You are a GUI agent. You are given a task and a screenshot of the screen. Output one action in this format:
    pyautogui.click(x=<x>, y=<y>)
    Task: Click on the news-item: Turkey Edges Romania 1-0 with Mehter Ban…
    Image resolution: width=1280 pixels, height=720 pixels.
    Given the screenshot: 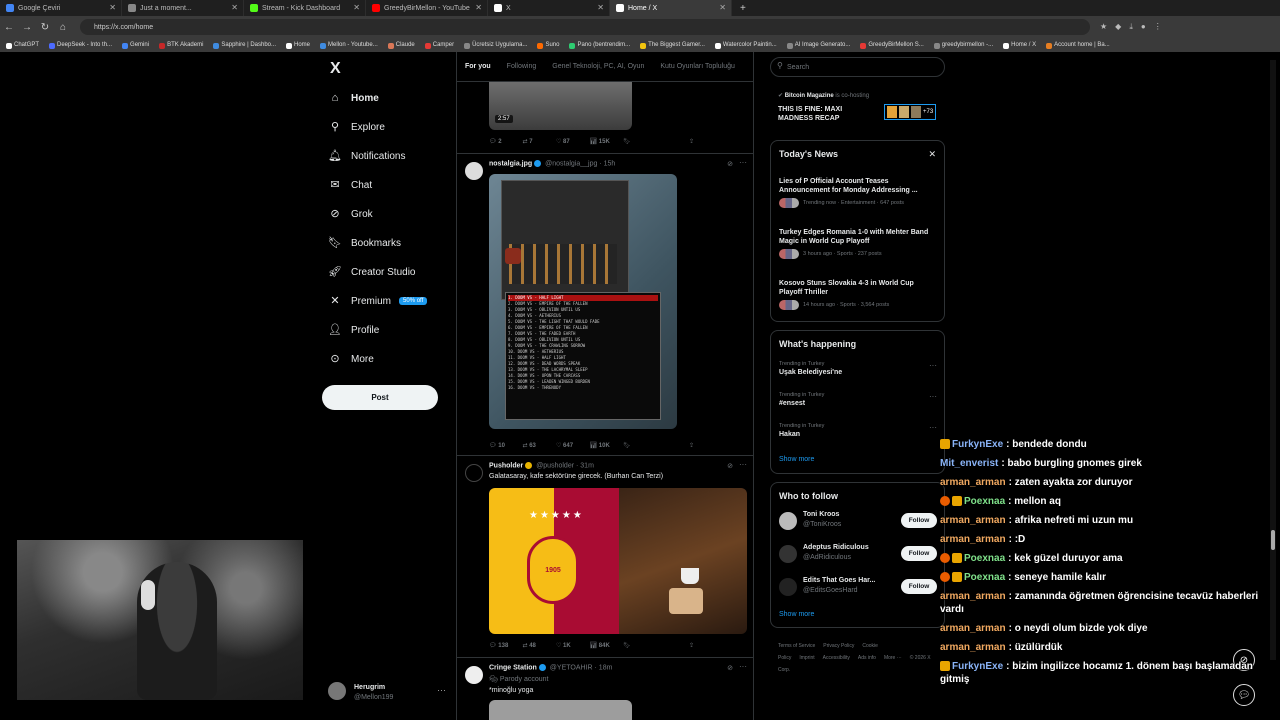 What is the action you would take?
    pyautogui.click(x=858, y=243)
    